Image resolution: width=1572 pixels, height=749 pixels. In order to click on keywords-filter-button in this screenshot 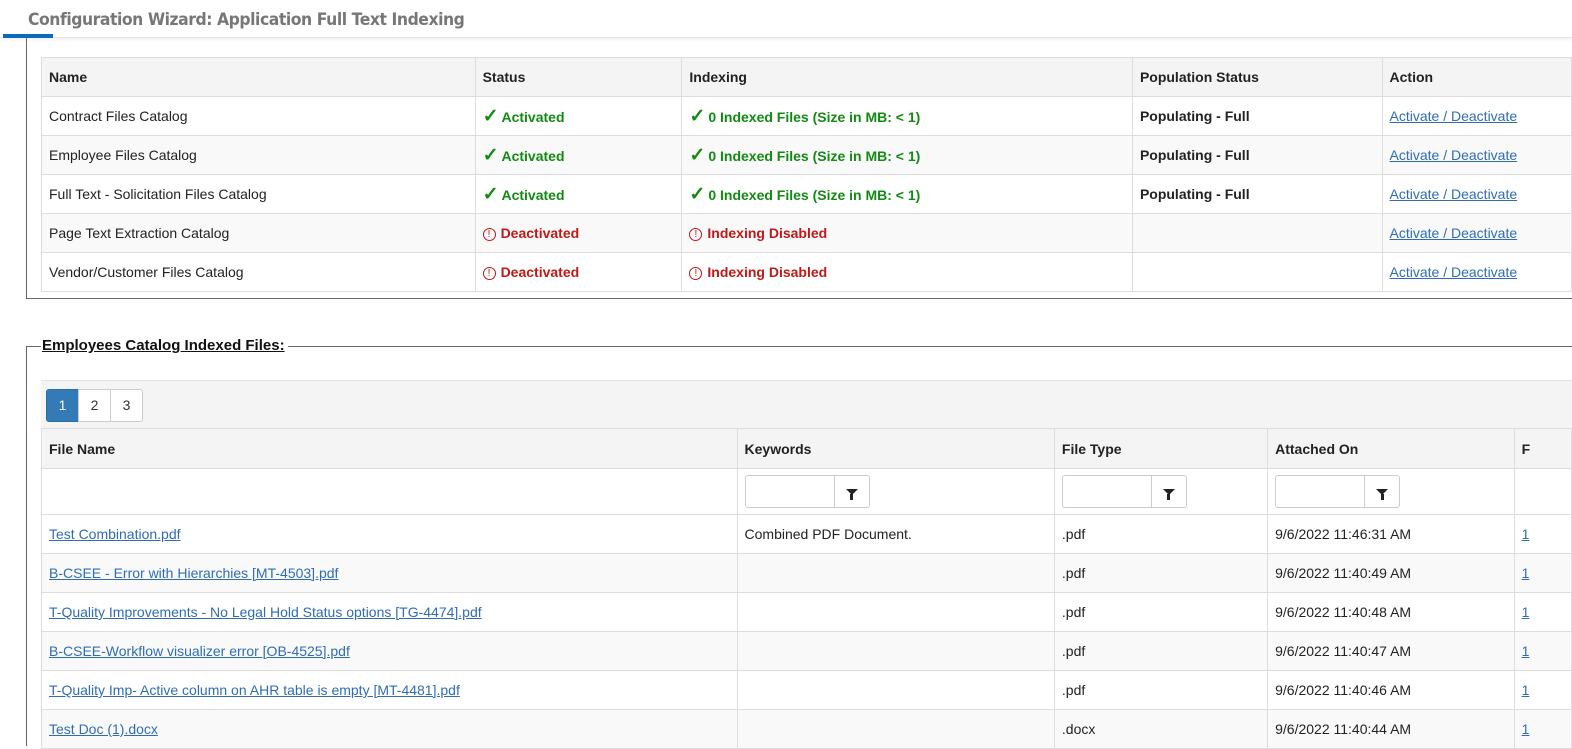, I will do `click(851, 491)`.